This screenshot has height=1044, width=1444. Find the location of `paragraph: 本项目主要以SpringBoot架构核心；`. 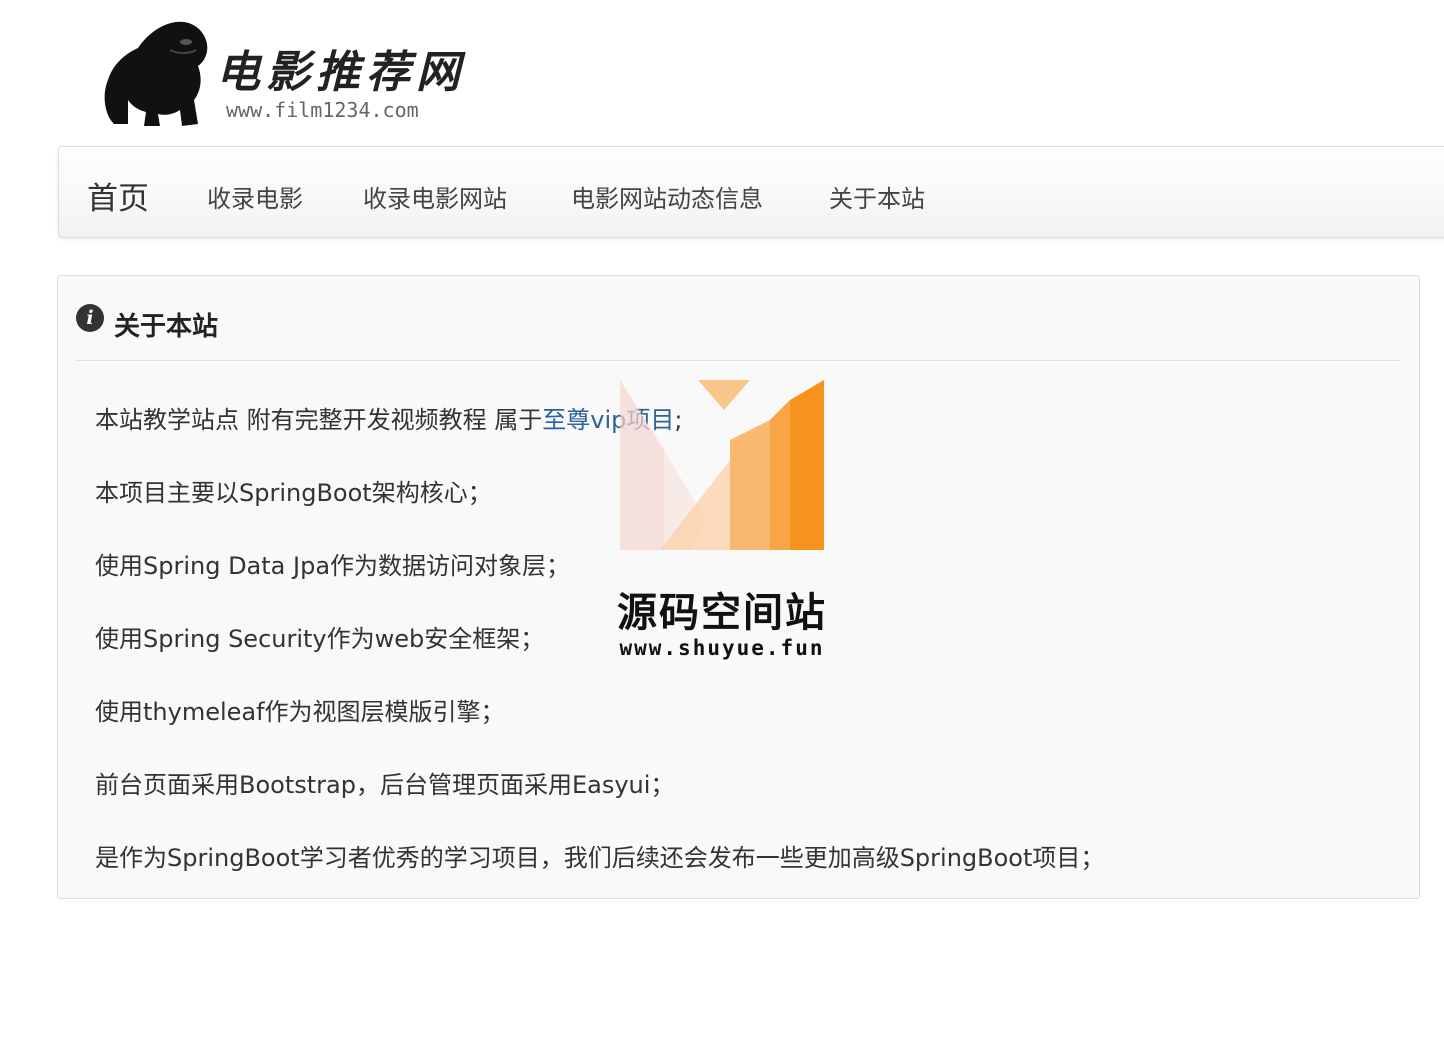

paragraph: 本项目主要以SpringBoot架构核心； is located at coordinates (293, 493).